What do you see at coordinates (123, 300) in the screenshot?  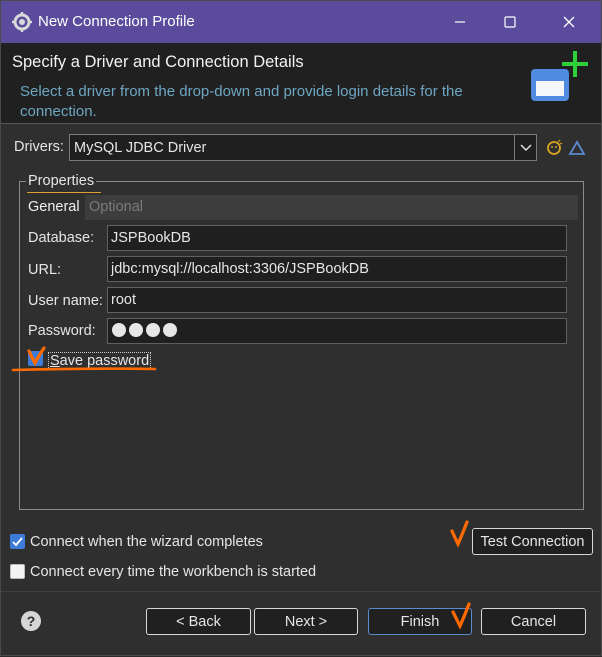 I see `username-value: root` at bounding box center [123, 300].